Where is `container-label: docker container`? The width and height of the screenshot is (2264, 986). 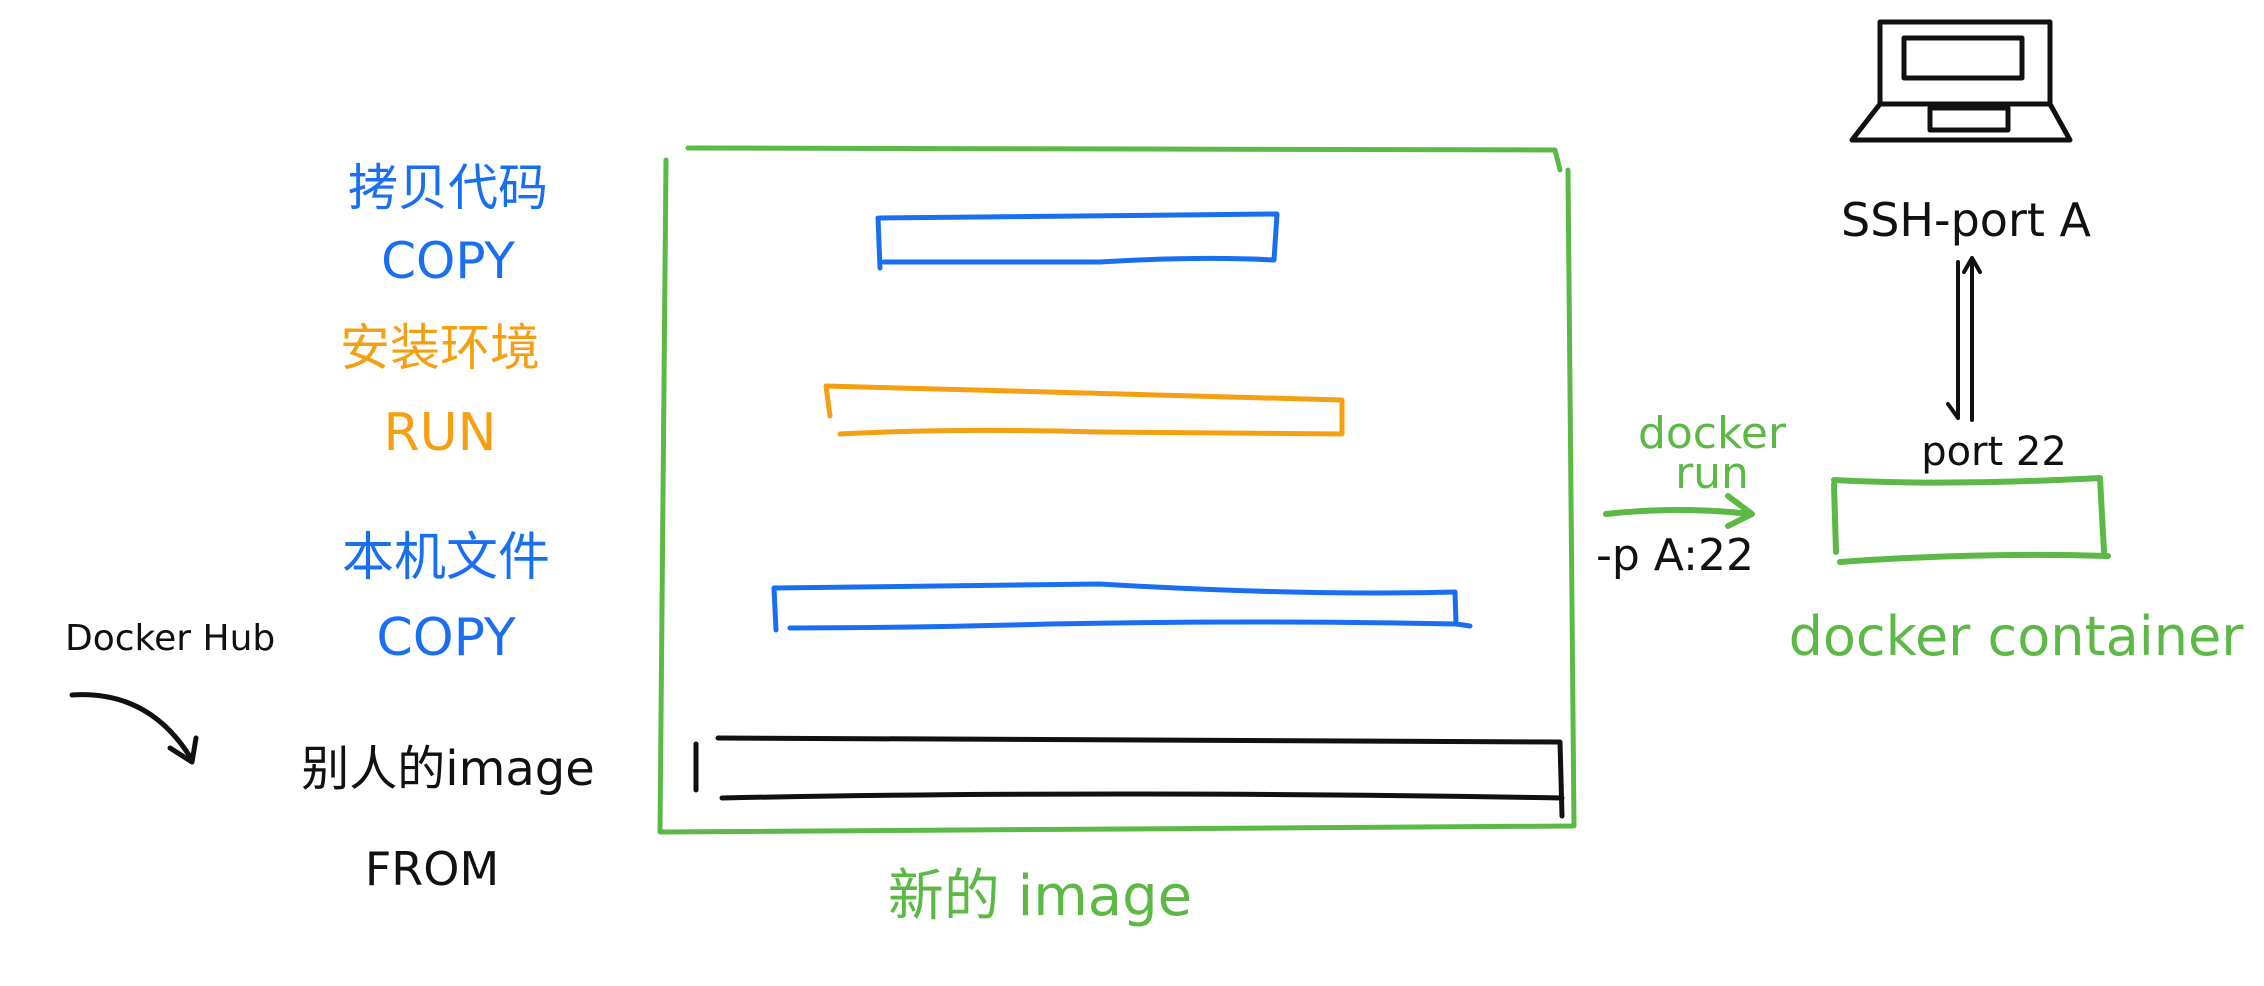
container-label: docker container is located at coordinates (2017, 636).